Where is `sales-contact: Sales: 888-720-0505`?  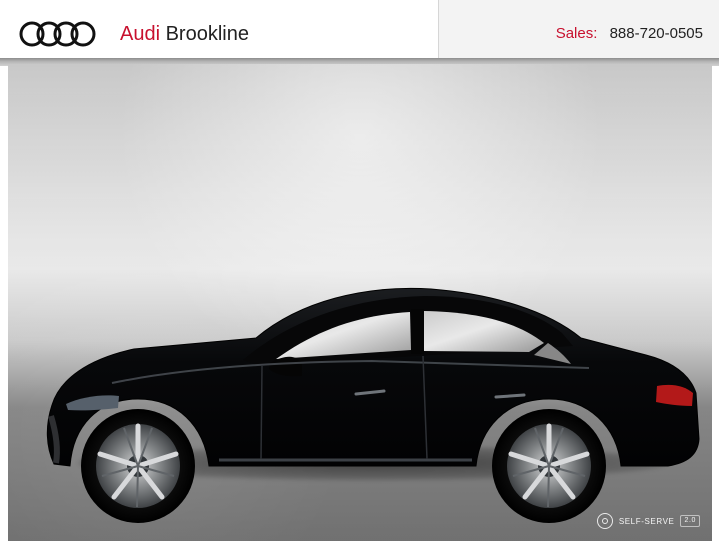 sales-contact: Sales: 888-720-0505 is located at coordinates (629, 34).